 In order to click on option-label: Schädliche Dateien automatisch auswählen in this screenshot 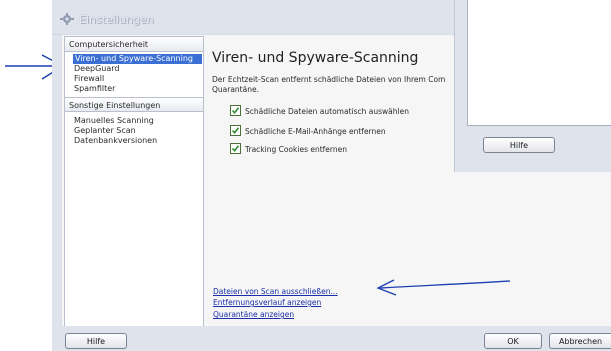, I will do `click(327, 111)`.